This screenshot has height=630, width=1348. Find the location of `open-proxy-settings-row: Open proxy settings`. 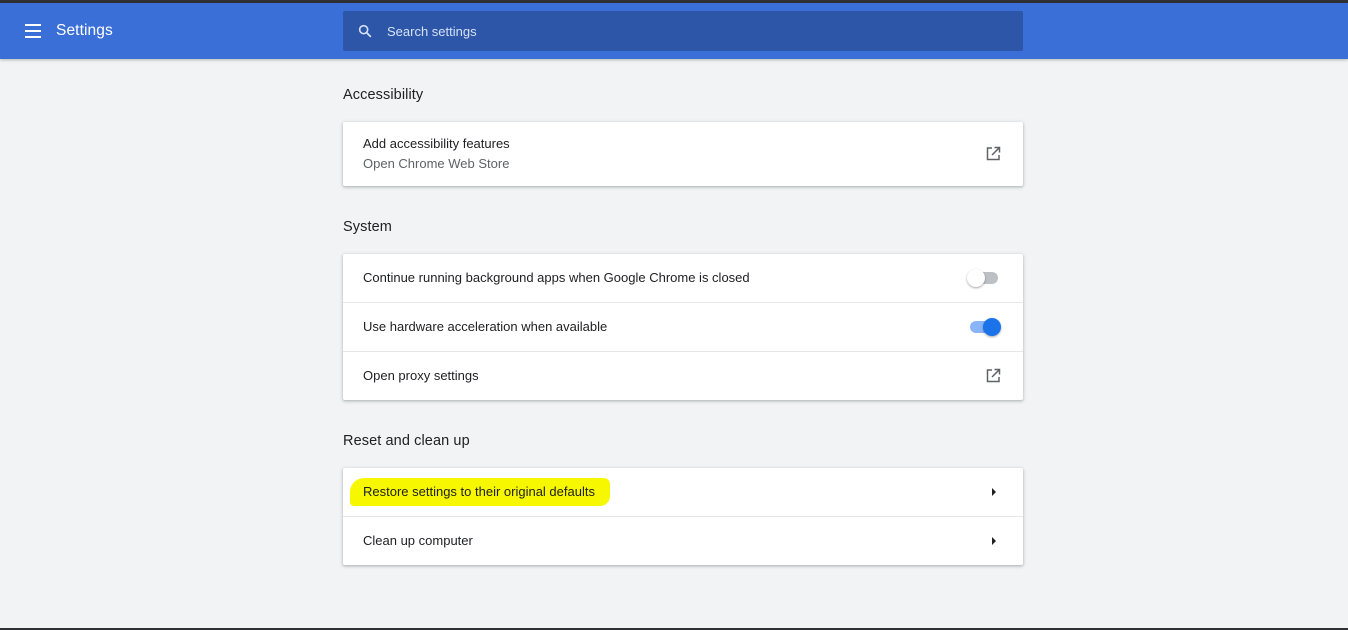

open-proxy-settings-row: Open proxy settings is located at coordinates (683, 375).